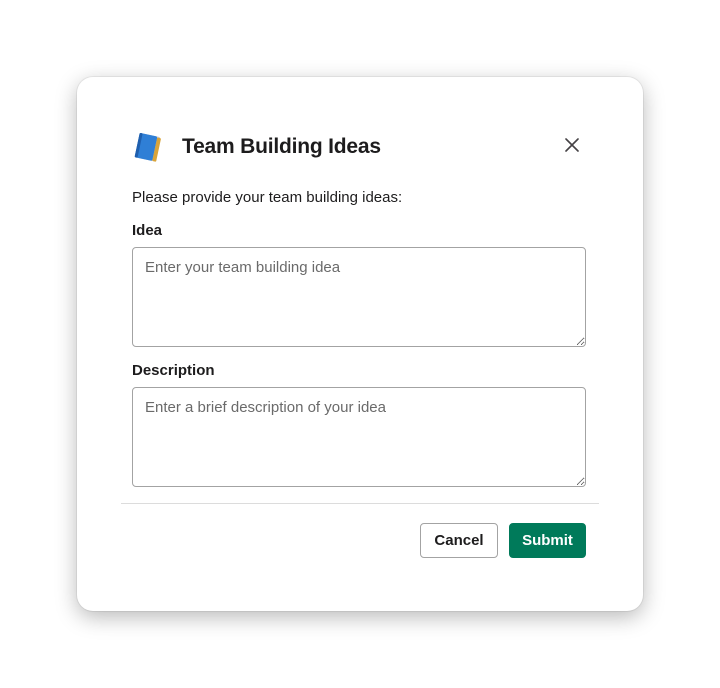 The image size is (720, 688). I want to click on footer-divider, so click(360, 503).